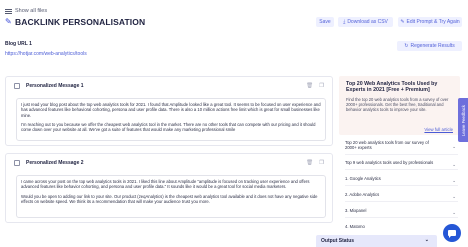  Describe the element at coordinates (433, 22) in the screenshot. I see `edit-label: Edit Prompt & Try Again` at that location.